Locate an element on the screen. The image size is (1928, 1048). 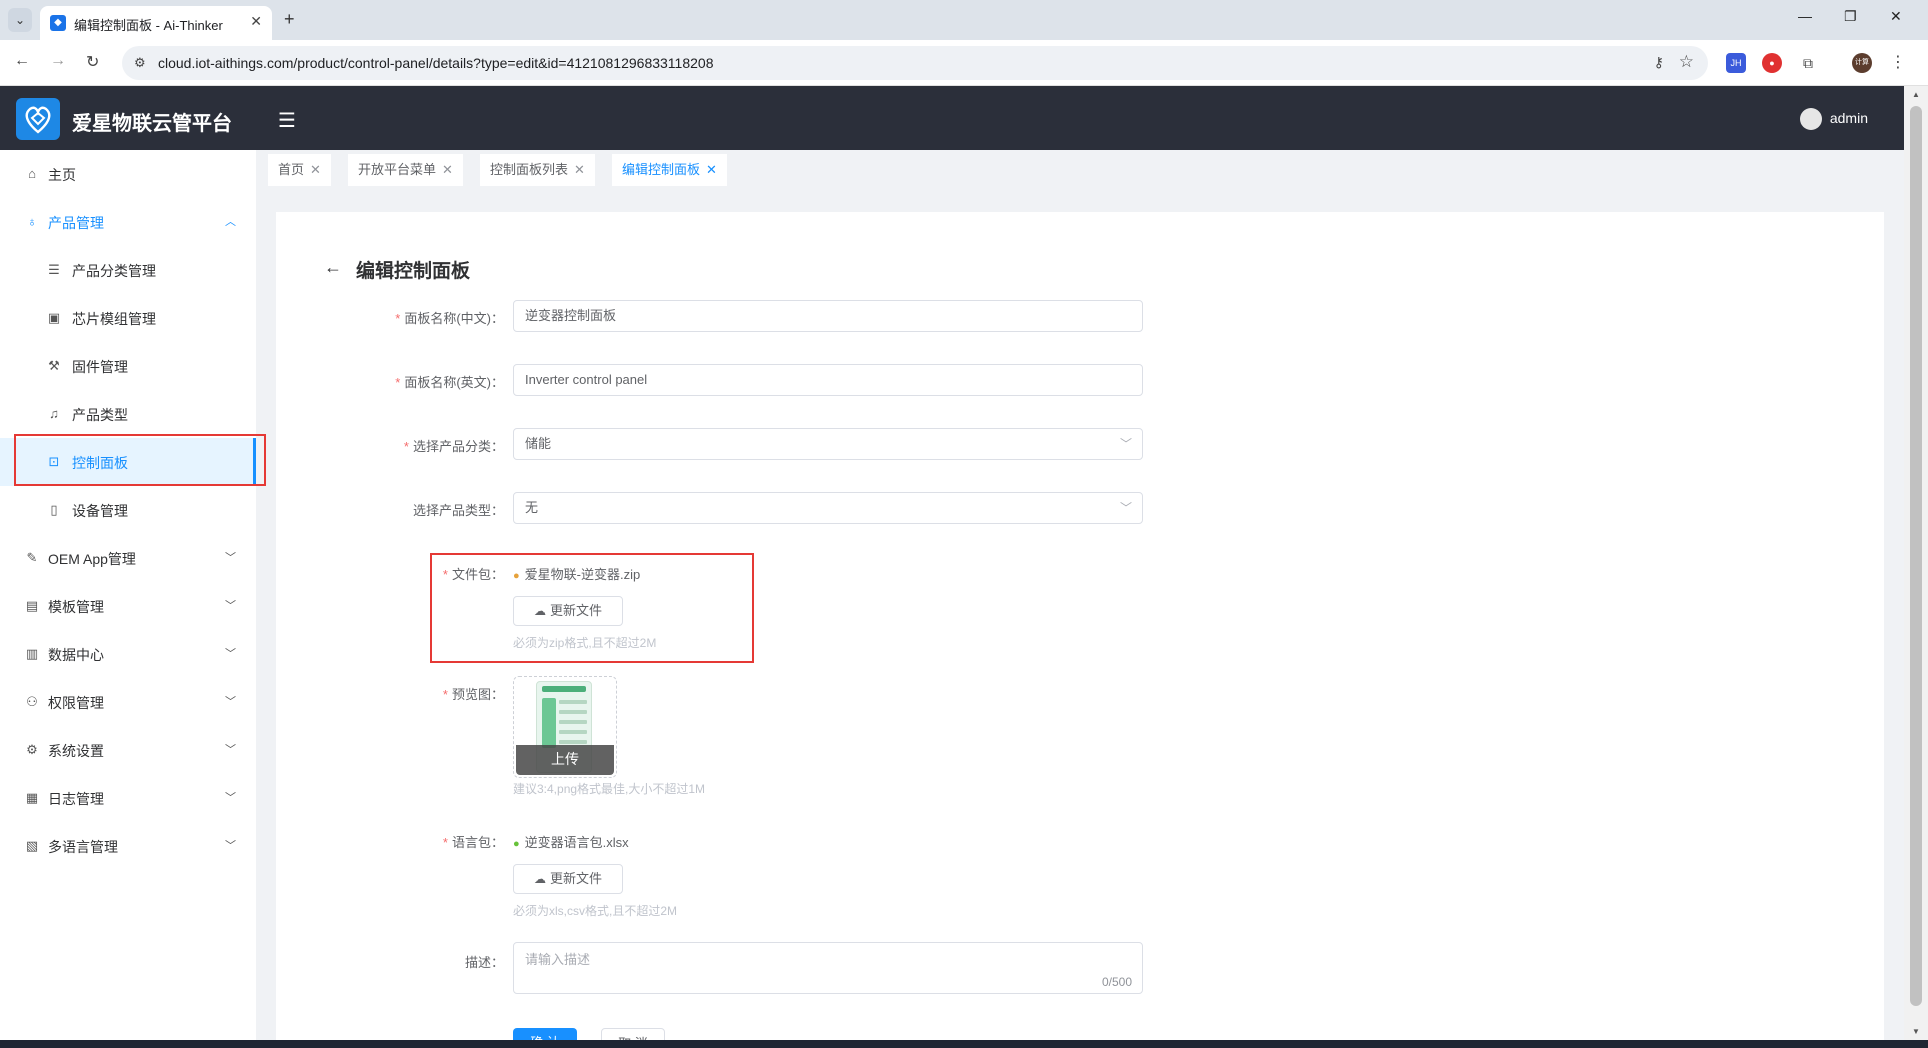
excel-file-icon: ● is located at coordinates (516, 844).